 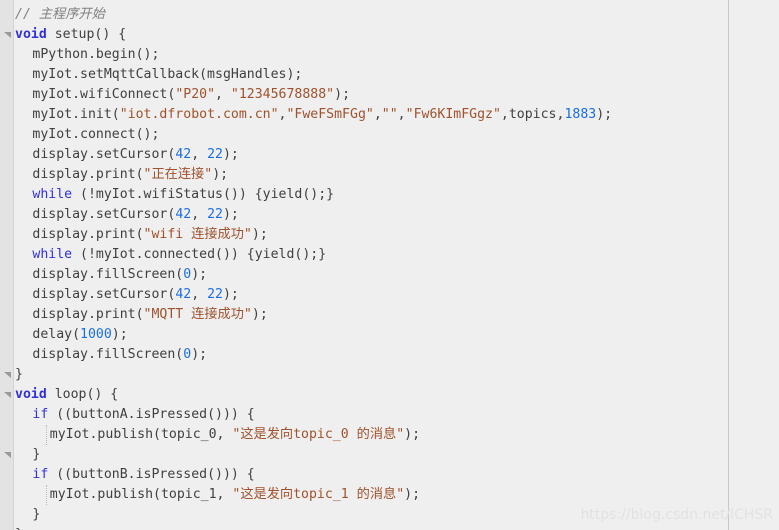 I want to click on code-token-str: "正在连接", so click(x=178, y=174).